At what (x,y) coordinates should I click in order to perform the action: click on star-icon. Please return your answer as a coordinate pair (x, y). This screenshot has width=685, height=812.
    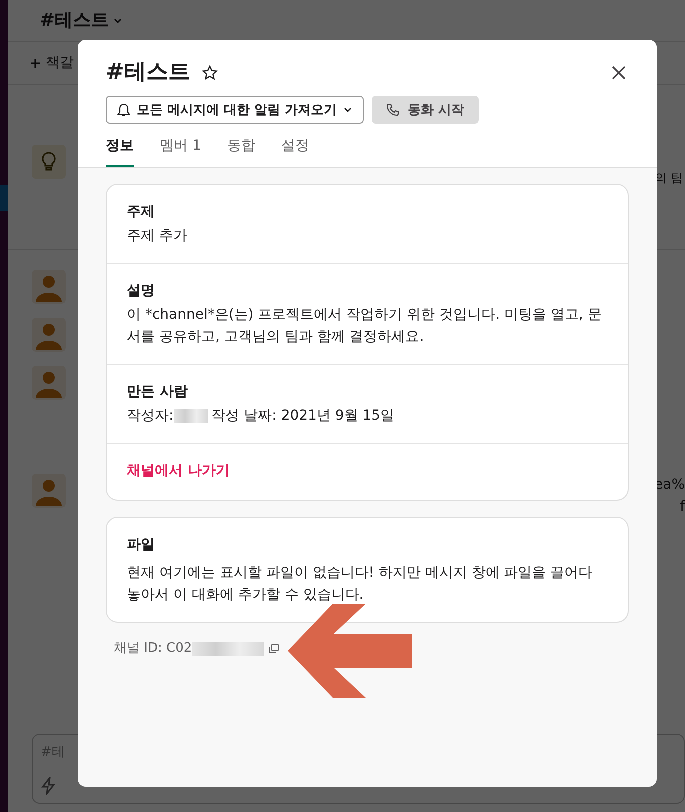
    Looking at the image, I should click on (210, 72).